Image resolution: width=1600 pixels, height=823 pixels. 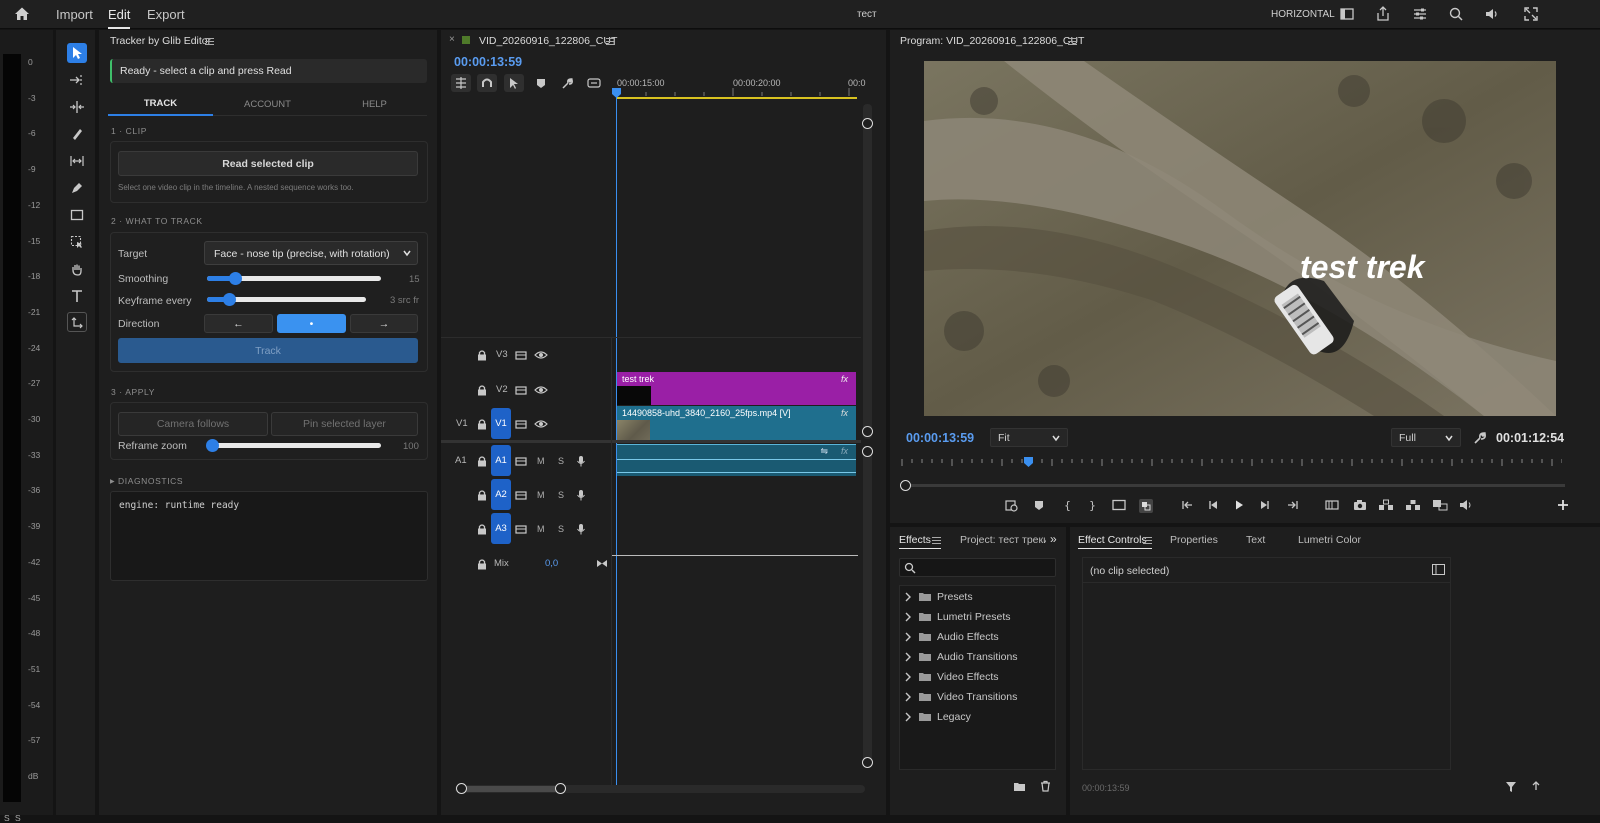 What do you see at coordinates (77, 80) in the screenshot?
I see `track-select-icon` at bounding box center [77, 80].